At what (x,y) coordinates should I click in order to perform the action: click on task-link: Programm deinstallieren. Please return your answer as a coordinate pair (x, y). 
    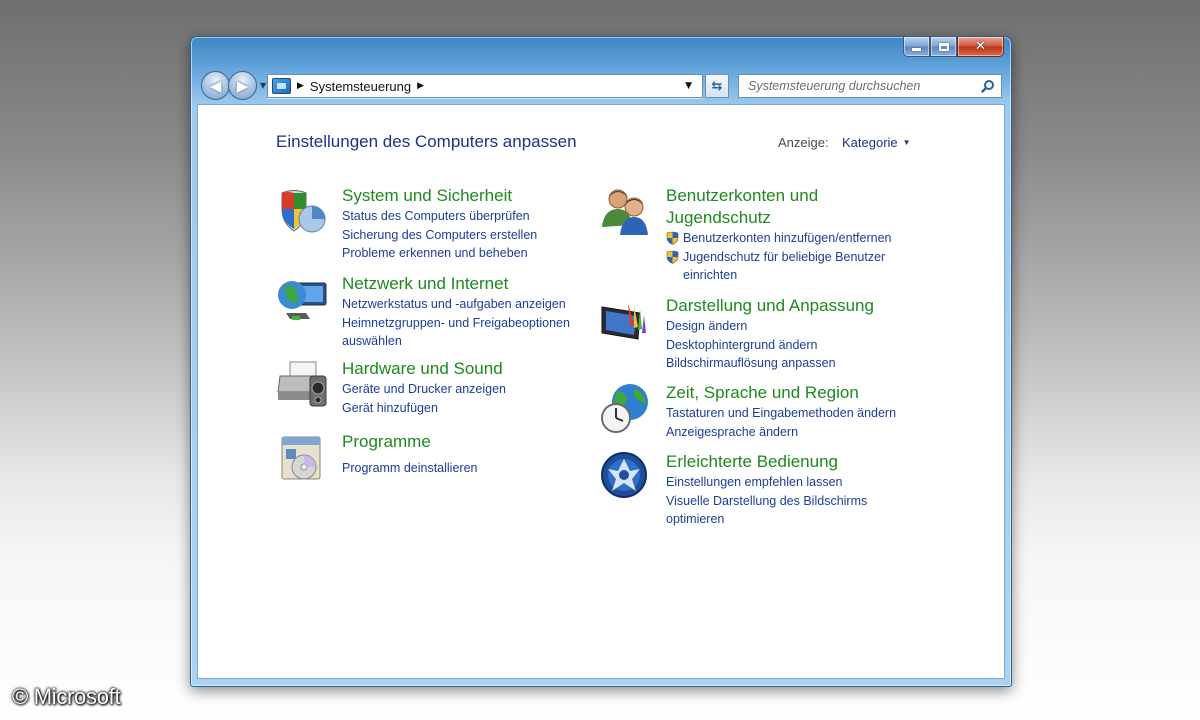
    Looking at the image, I should click on (409, 468).